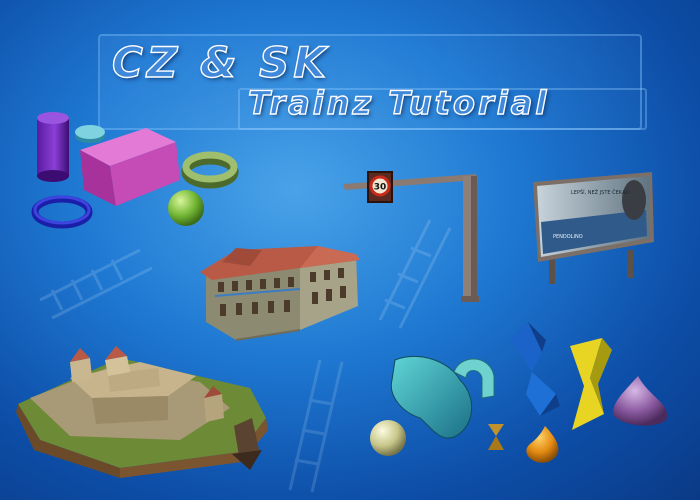 This screenshot has width=700, height=500. What do you see at coordinates (568, 237) in the screenshot?
I see `billboard-brand: PENDOLINO` at bounding box center [568, 237].